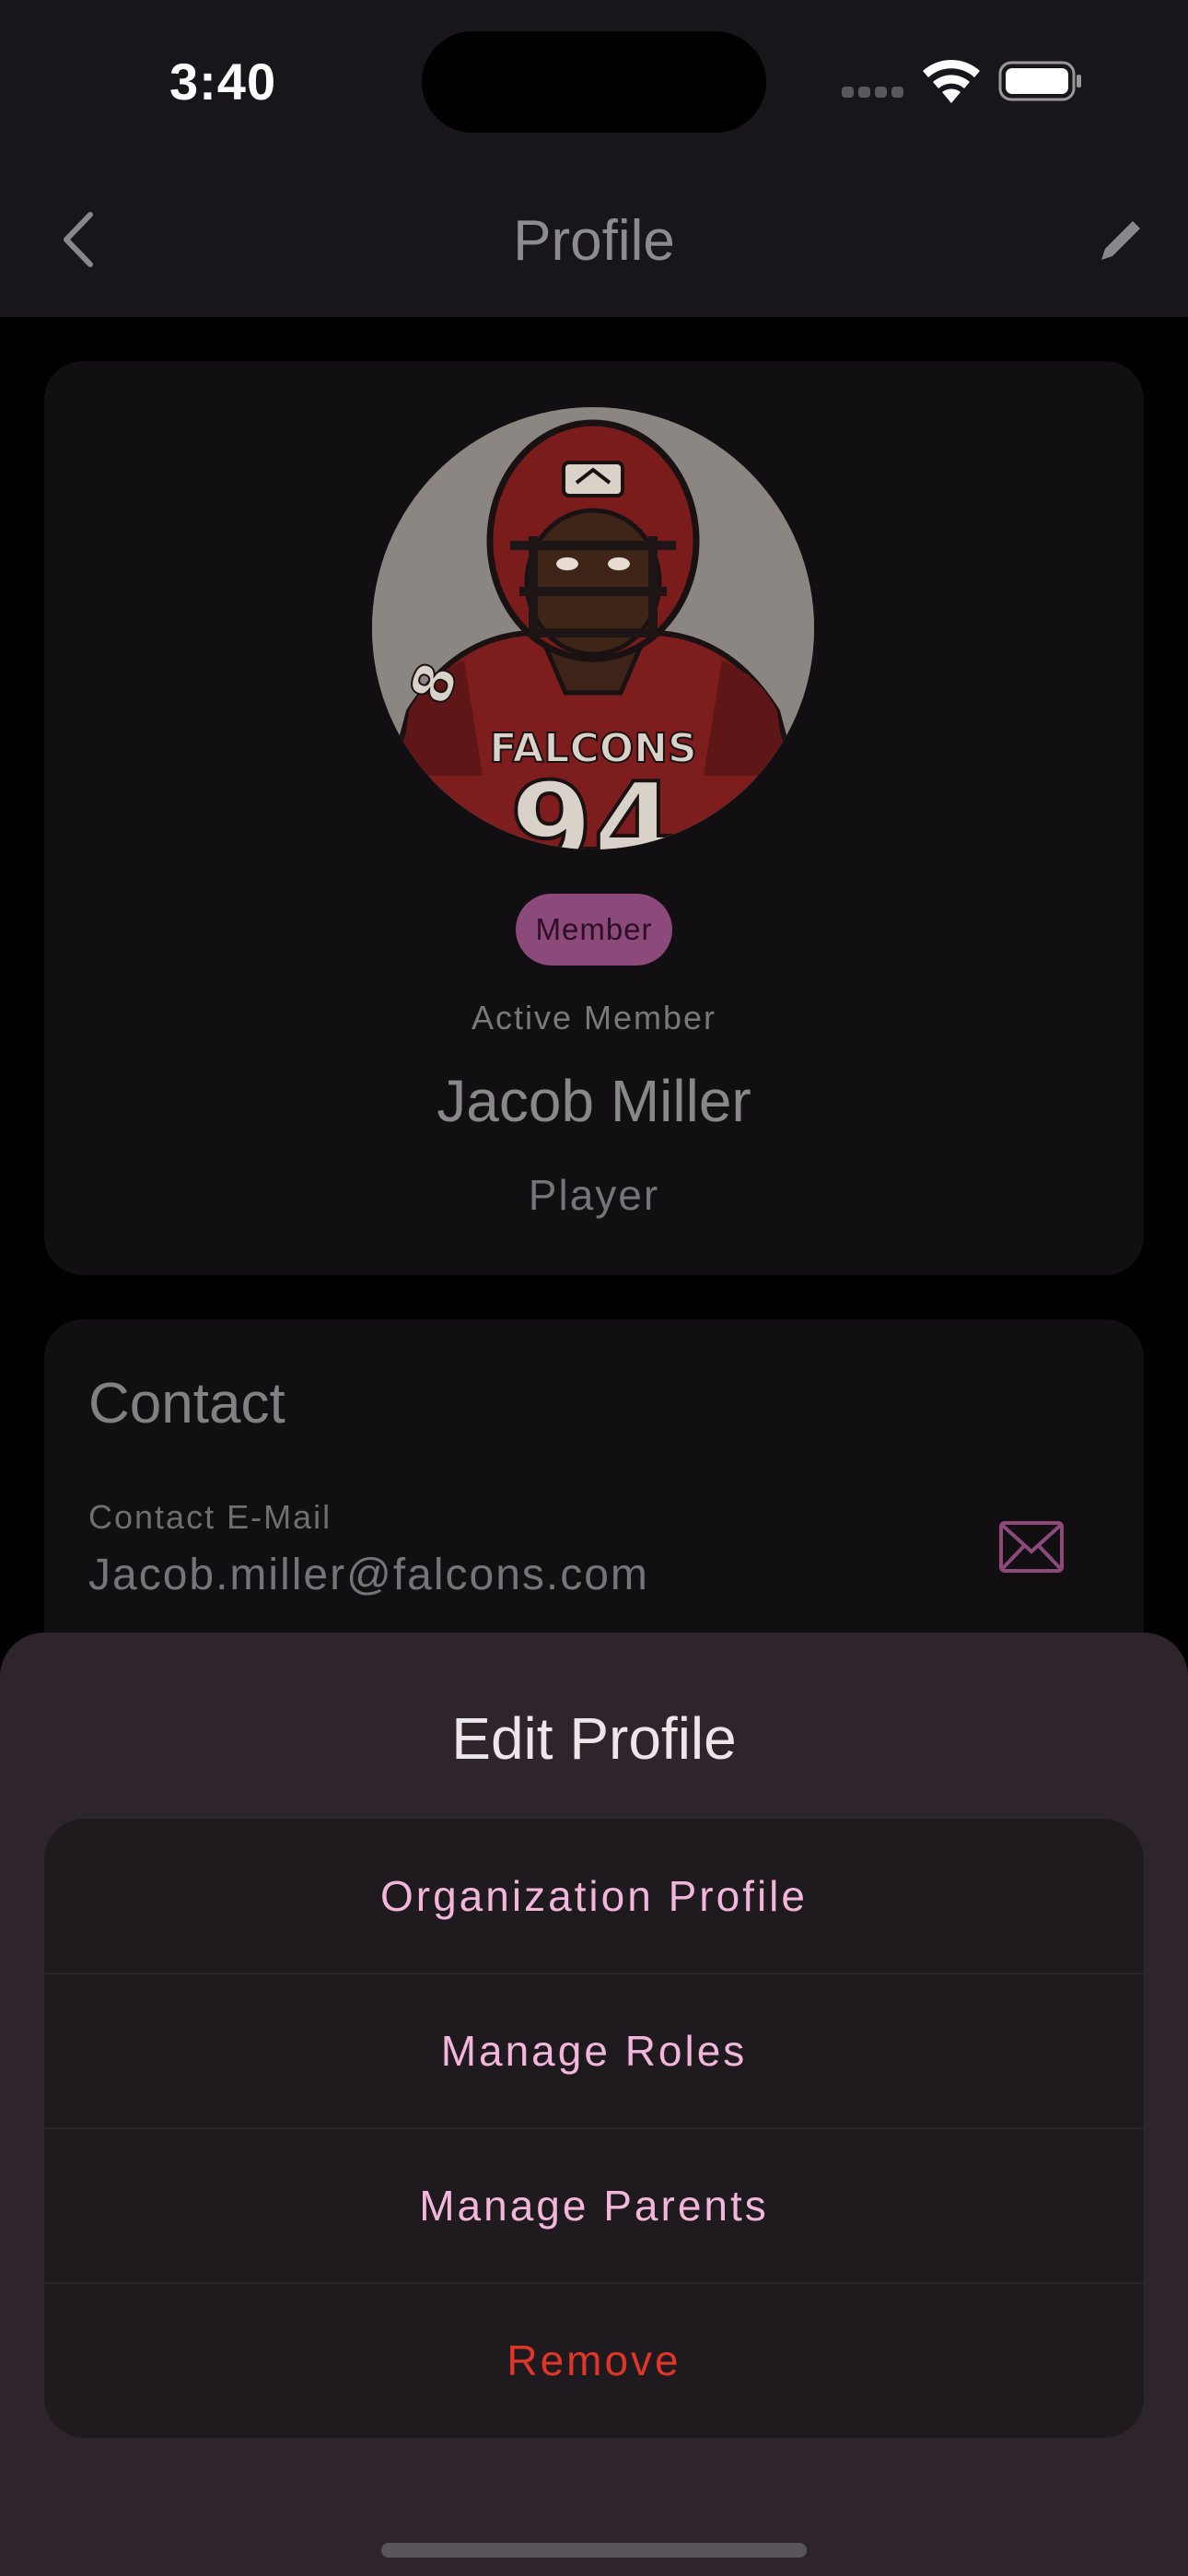 Image resolution: width=1188 pixels, height=2576 pixels. Describe the element at coordinates (594, 2050) in the screenshot. I see `manage-roles-button: Manage Roles` at that location.